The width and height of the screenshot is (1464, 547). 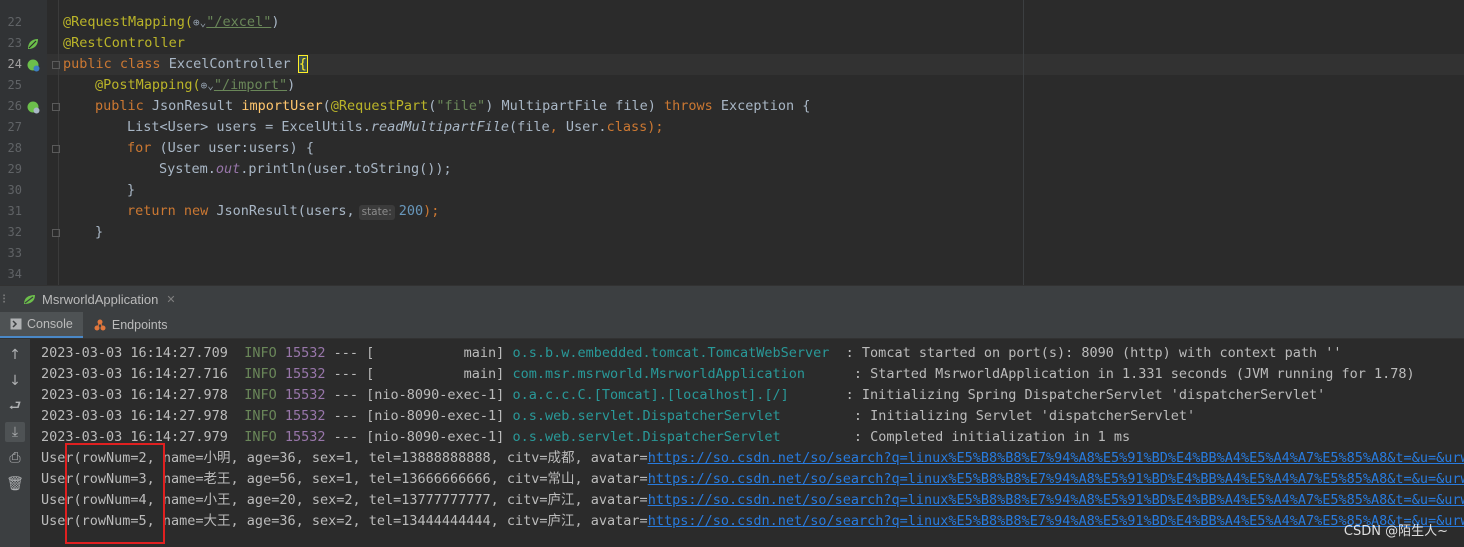 I want to click on line-number: 34, so click(x=14, y=274).